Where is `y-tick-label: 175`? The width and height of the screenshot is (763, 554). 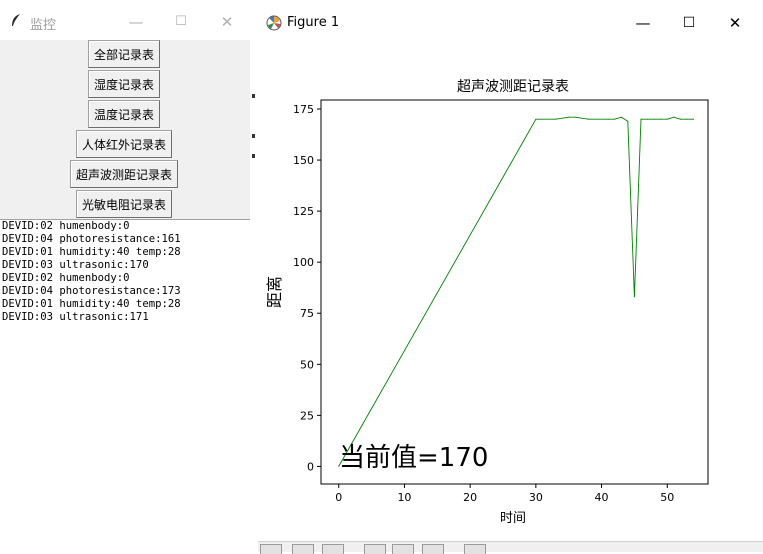
y-tick-label: 175 is located at coordinates (303, 109).